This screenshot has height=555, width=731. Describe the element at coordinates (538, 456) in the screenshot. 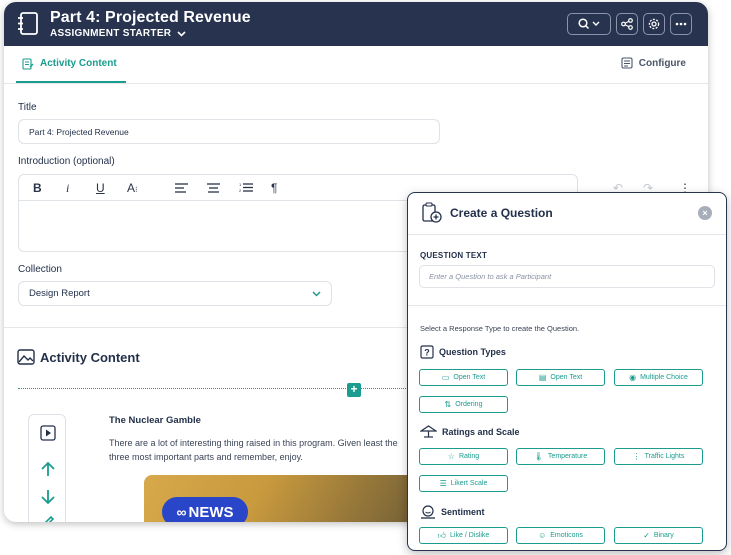

I see `thermometer-icon: 🌡︎` at that location.